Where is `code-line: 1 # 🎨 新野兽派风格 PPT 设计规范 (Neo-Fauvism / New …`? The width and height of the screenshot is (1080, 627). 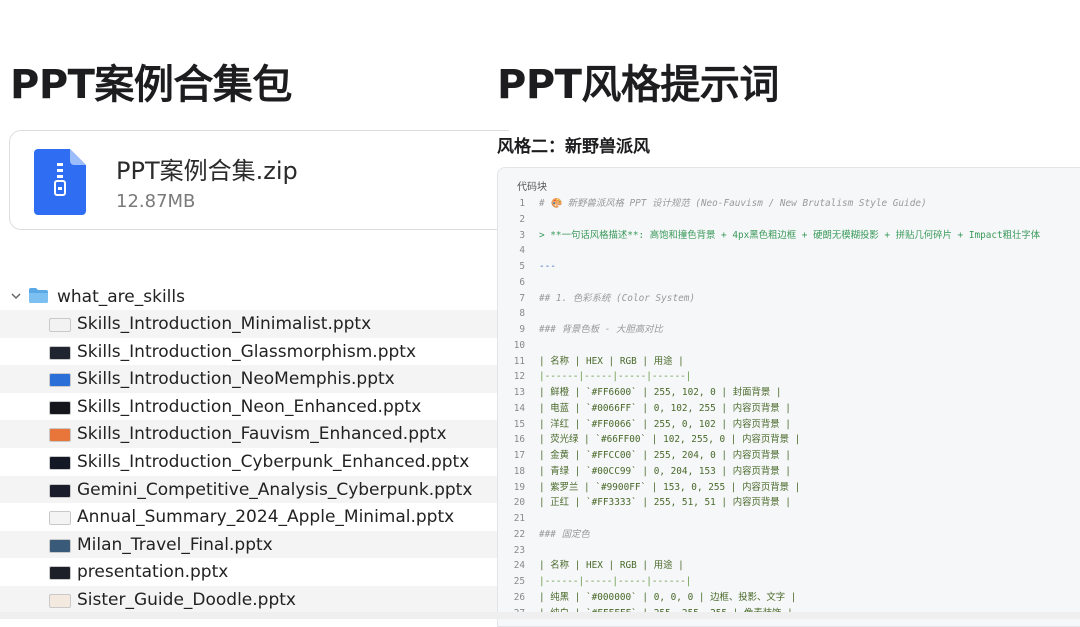 code-line: 1 # 🎨 新野兽派风格 PPT 设计规范 (Neo-Fauvism / New … is located at coordinates (789, 204).